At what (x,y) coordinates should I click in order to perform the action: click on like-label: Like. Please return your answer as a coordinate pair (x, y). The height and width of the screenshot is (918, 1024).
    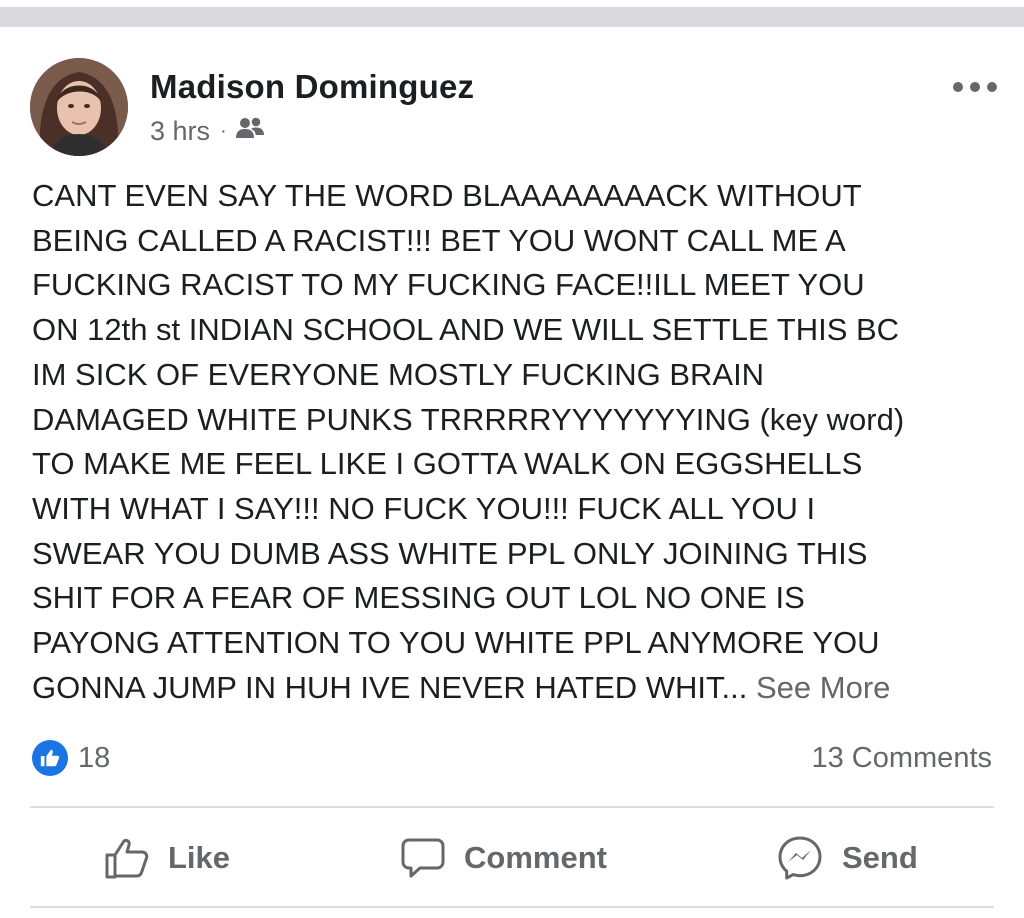
    Looking at the image, I should click on (199, 857).